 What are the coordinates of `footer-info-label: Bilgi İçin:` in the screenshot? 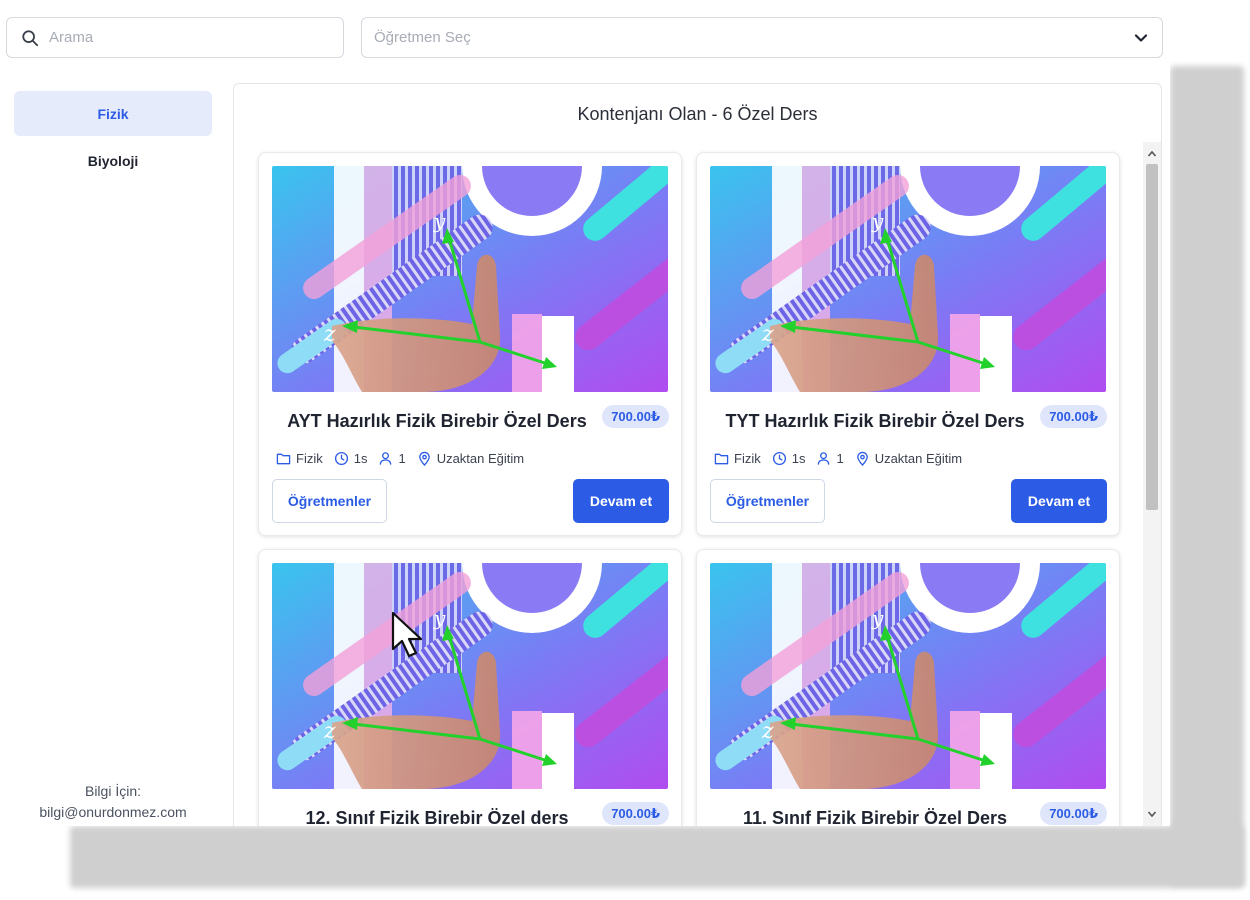 It's located at (113, 791).